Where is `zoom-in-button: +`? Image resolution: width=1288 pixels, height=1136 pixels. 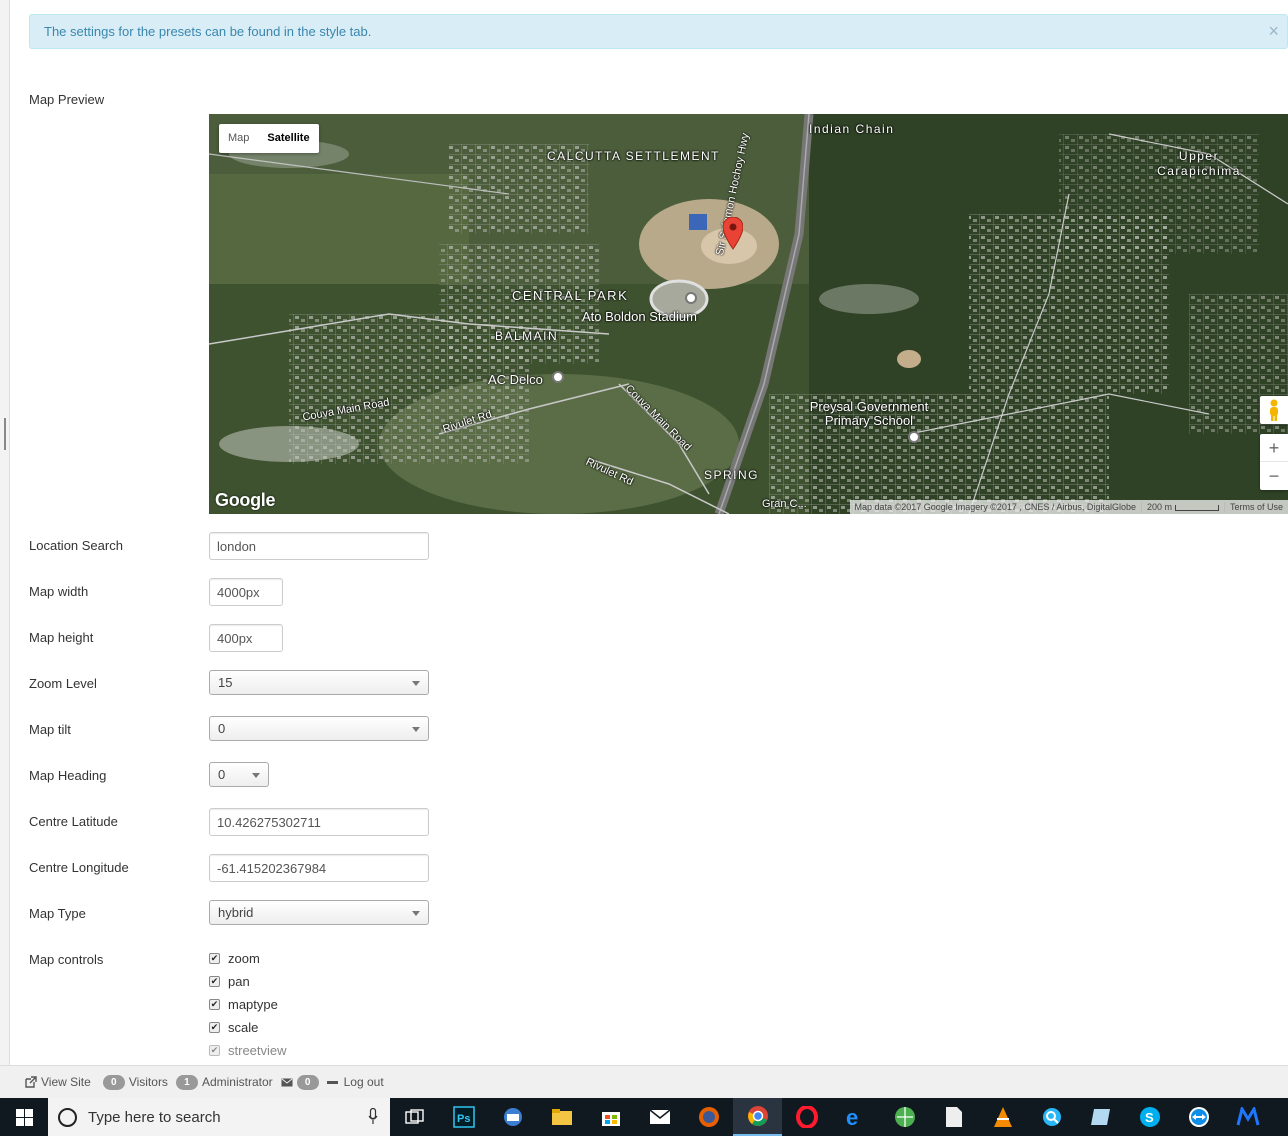
zoom-in-button: + is located at coordinates (1274, 448).